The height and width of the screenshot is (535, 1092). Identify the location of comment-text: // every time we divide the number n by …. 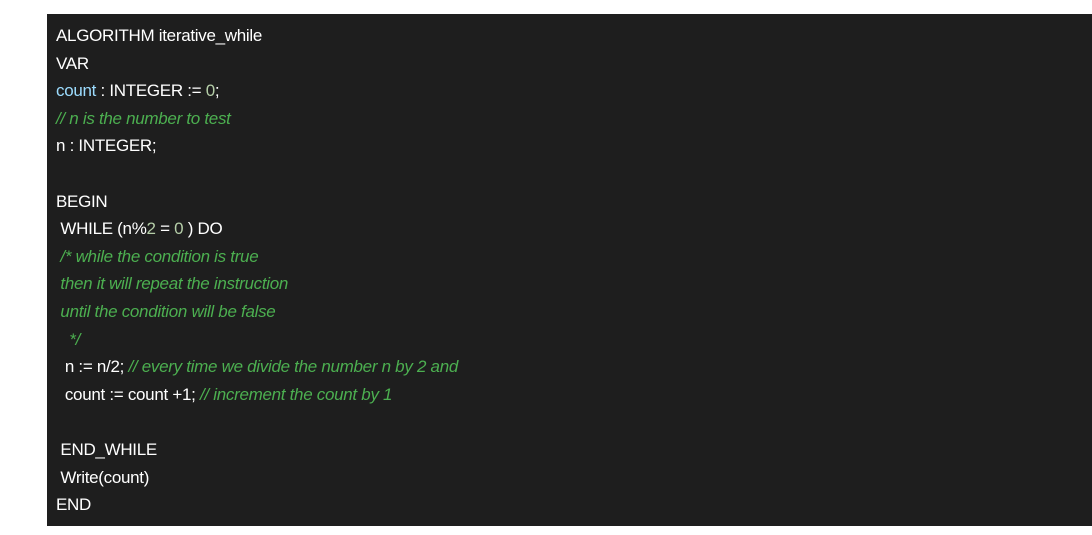
(293, 367).